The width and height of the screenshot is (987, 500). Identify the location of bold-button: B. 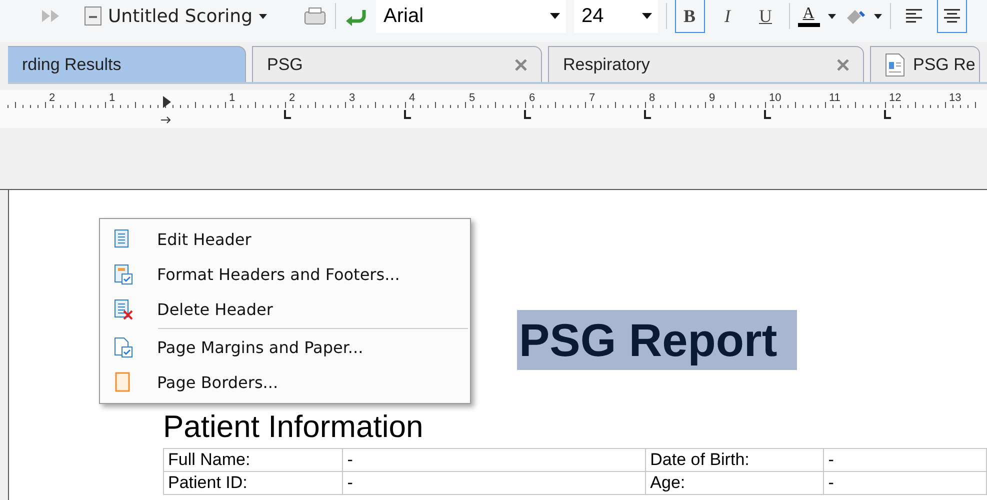
(689, 16).